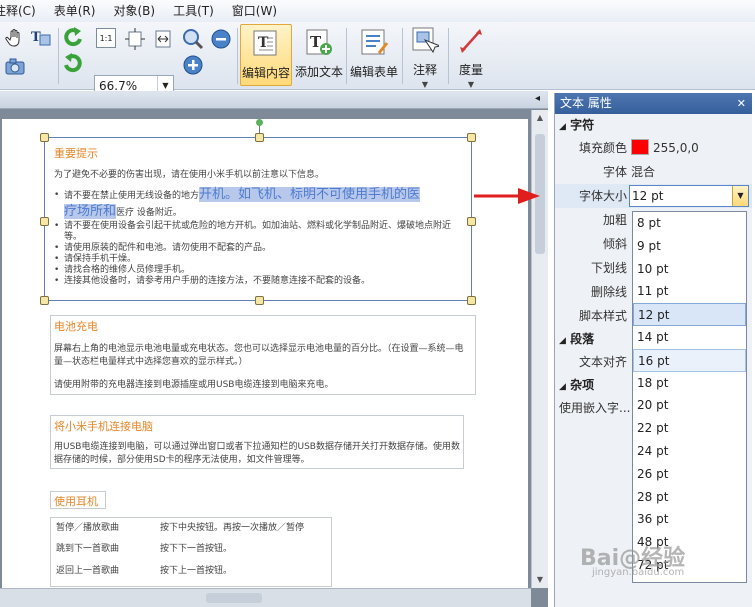 The image size is (755, 607). I want to click on edit-content-button: T 编辑内容, so click(266, 55).